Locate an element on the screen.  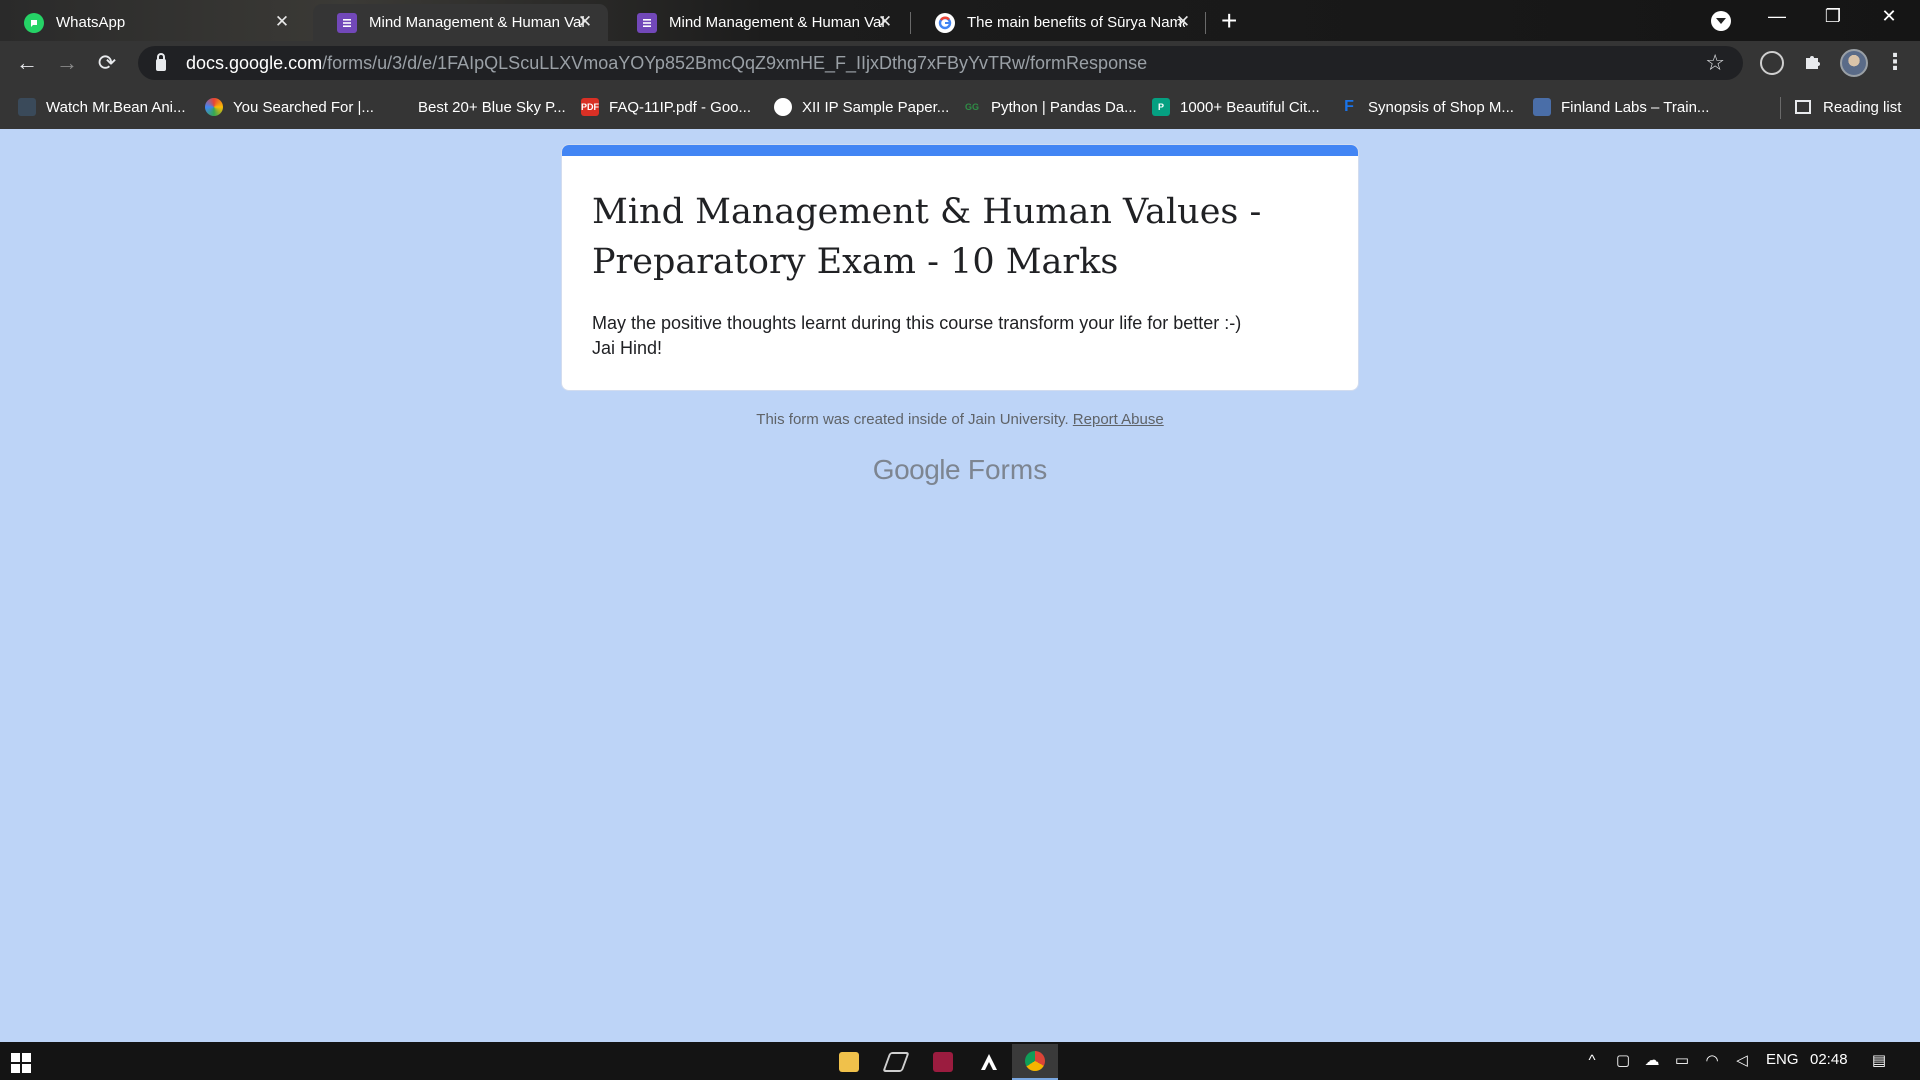
pdf-icon: PDF is located at coordinates (590, 107).